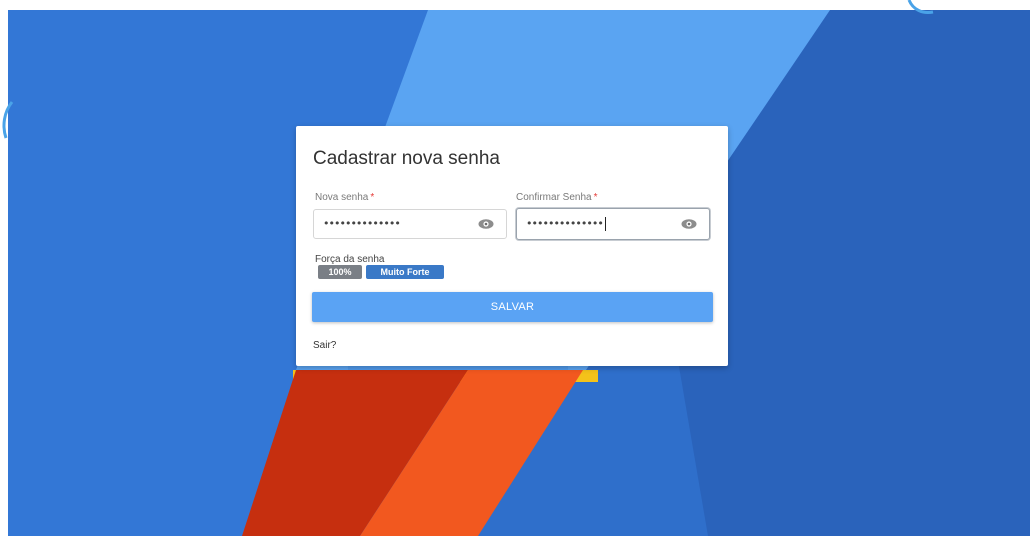  I want to click on confirm-password-field: ••••••••••••••, so click(613, 224).